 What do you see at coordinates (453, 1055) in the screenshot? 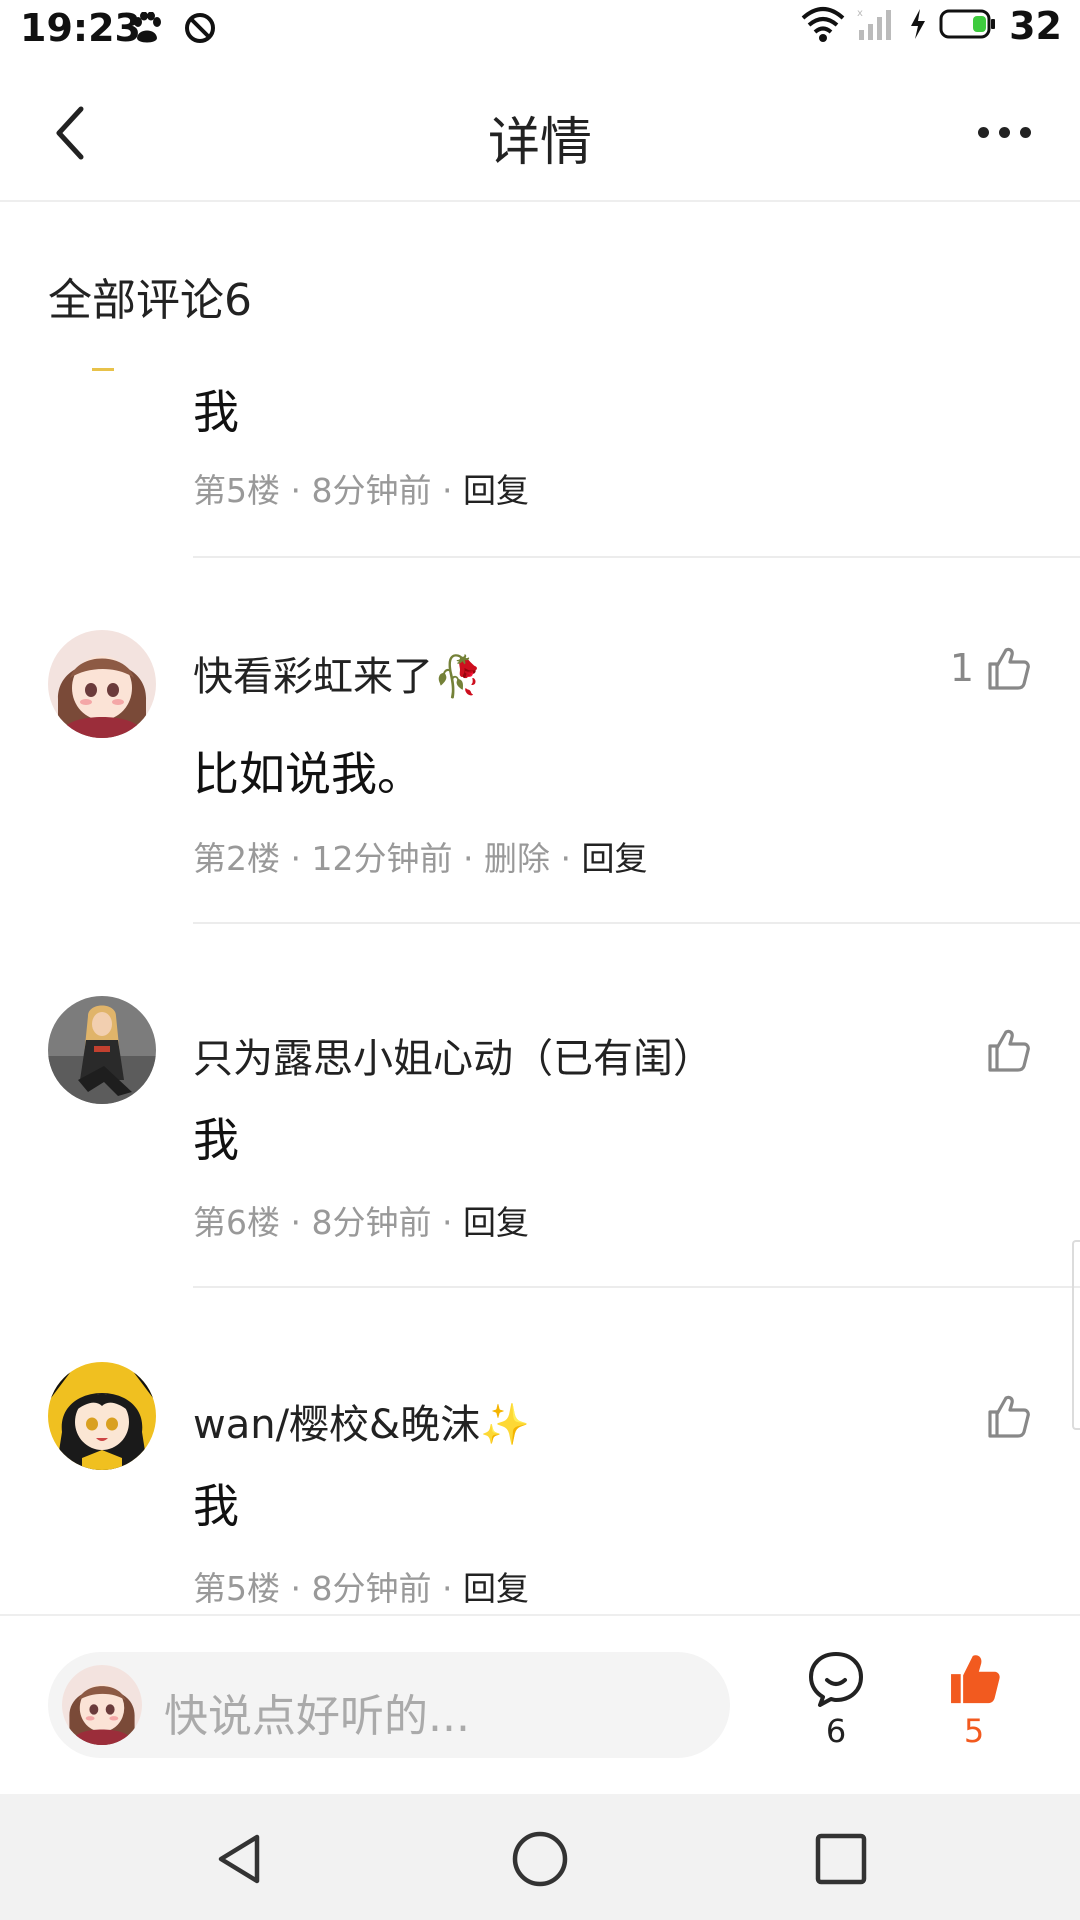
I see `comment-author: 只为露思小姐心动（已有闺）` at bounding box center [453, 1055].